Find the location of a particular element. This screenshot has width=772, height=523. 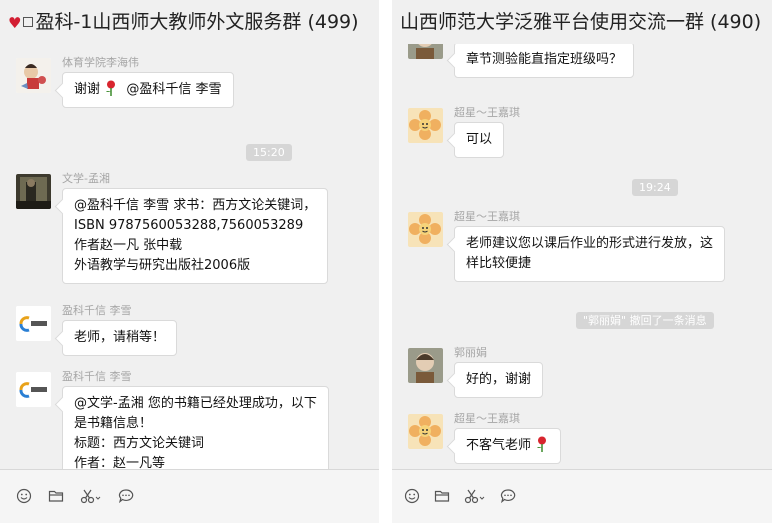

timestamp: 19:24 is located at coordinates (655, 187).